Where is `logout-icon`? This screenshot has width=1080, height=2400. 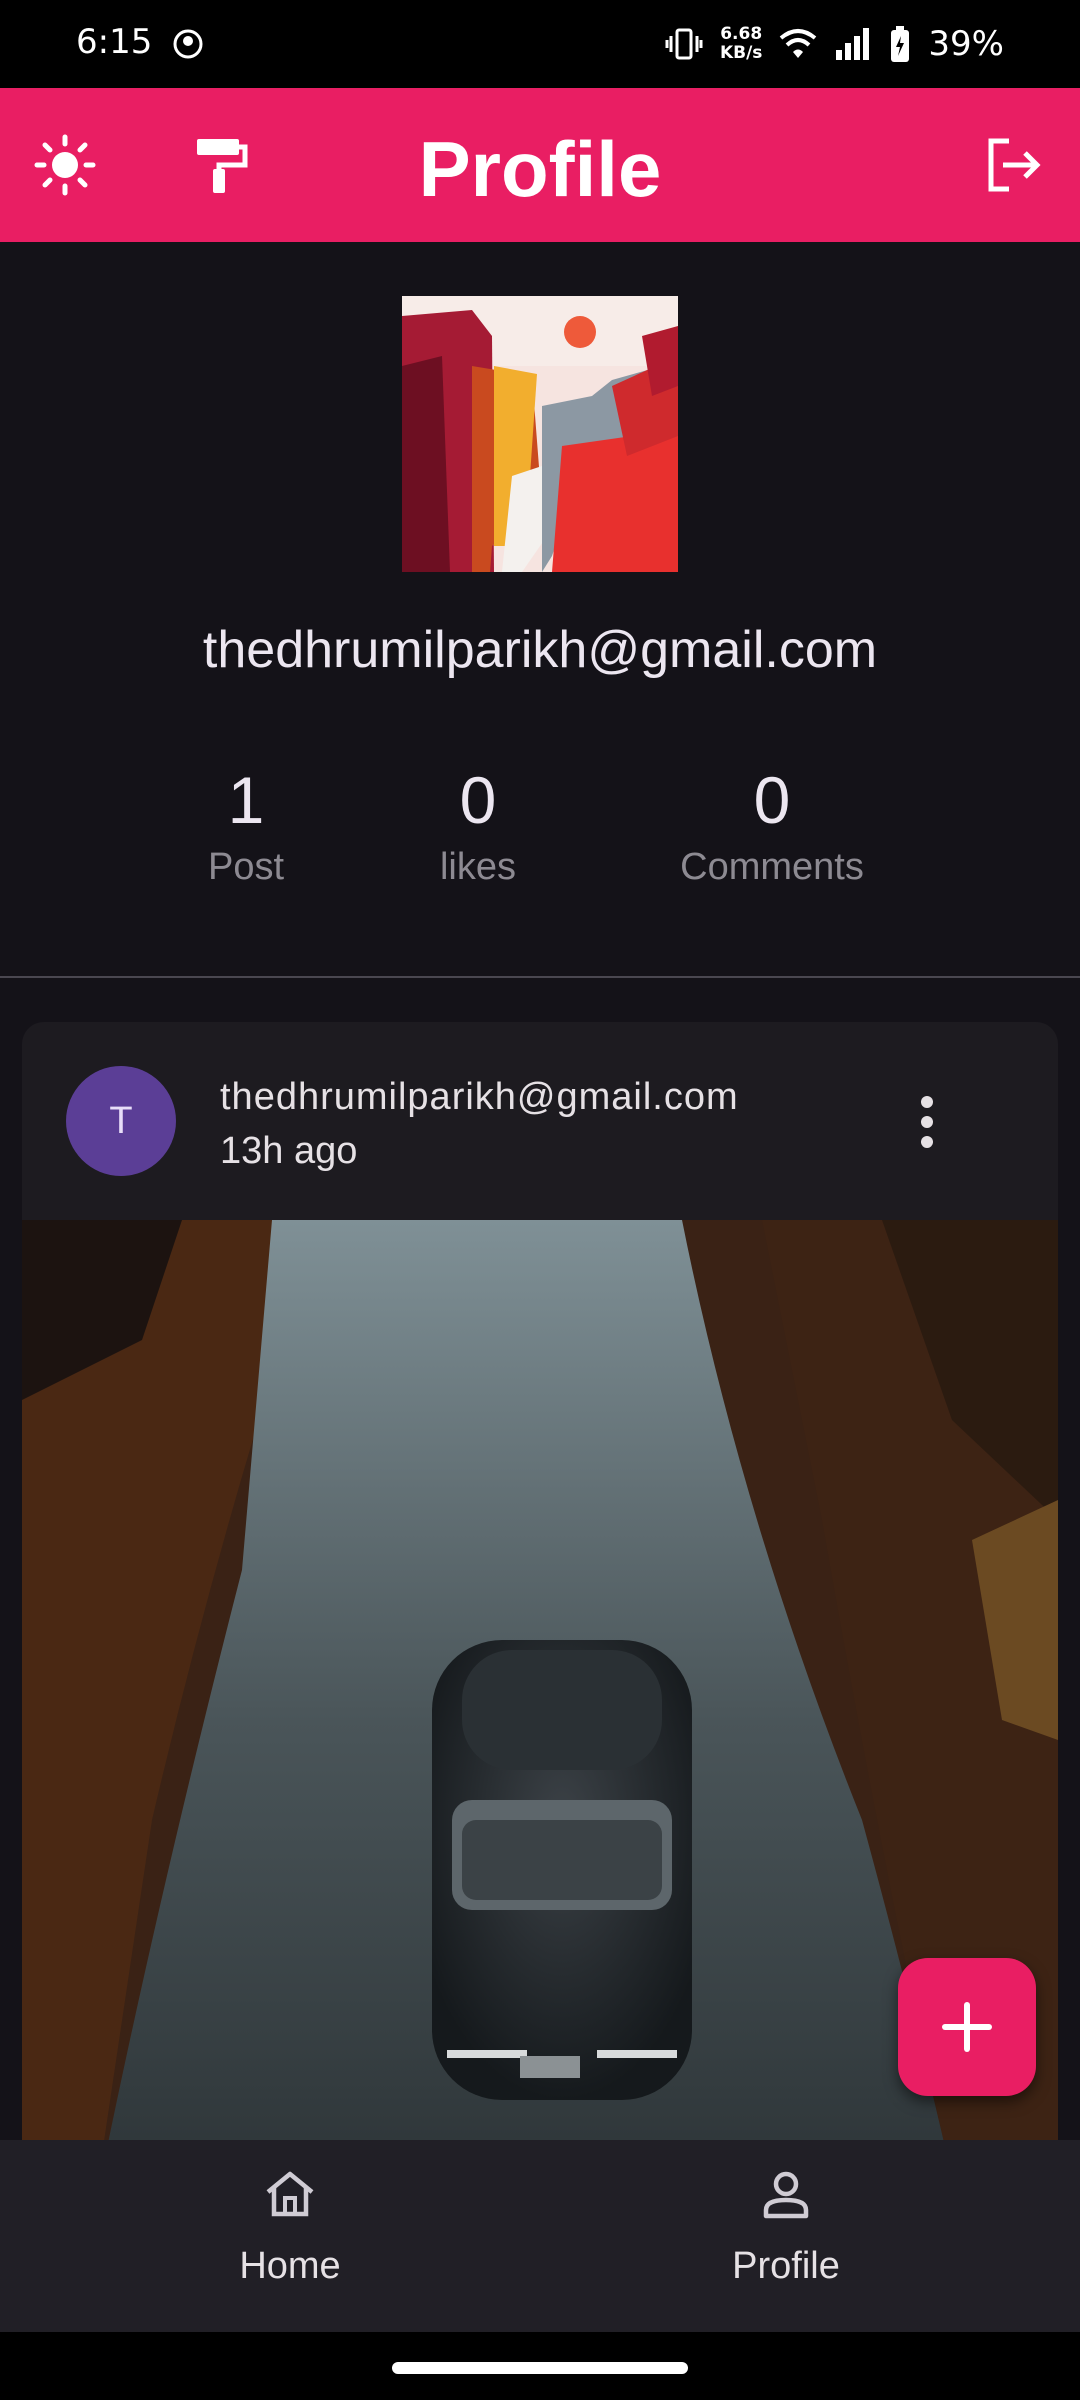 logout-icon is located at coordinates (1014, 165).